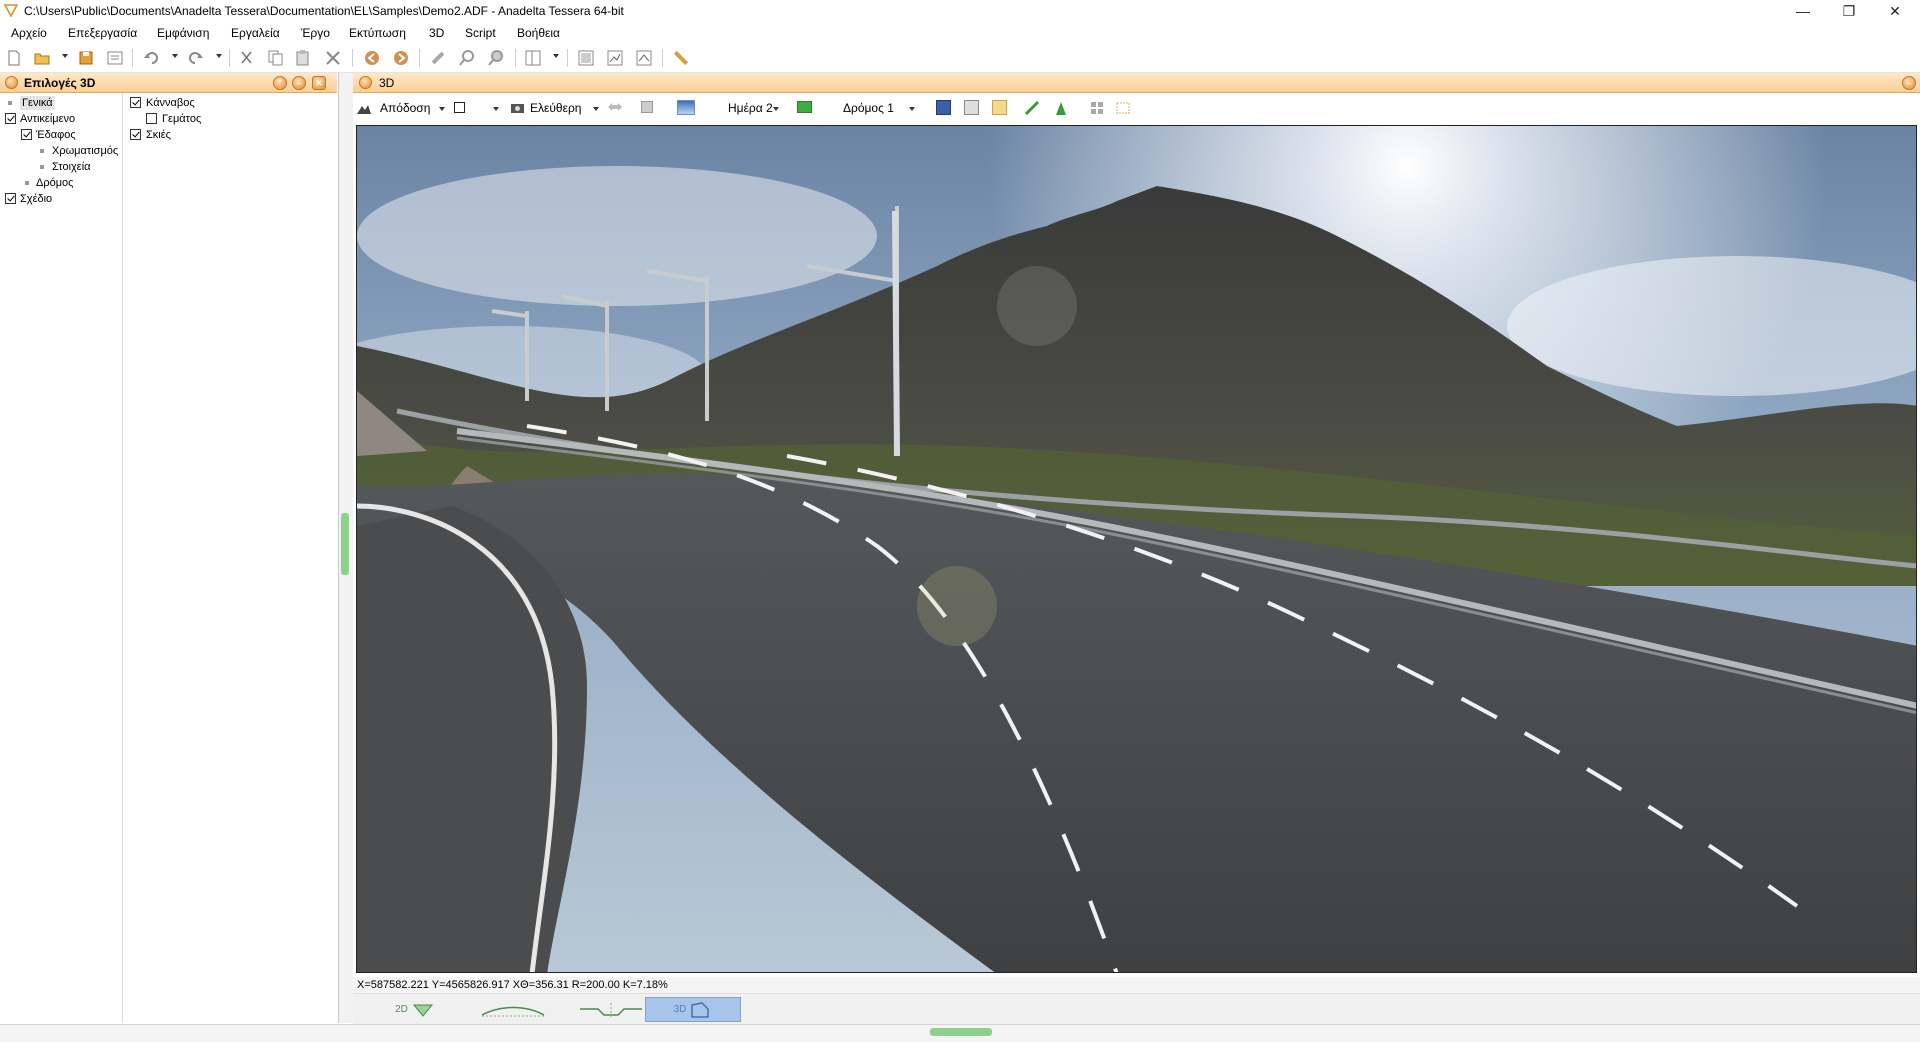 This screenshot has height=1042, width=1920. What do you see at coordinates (538, 33) in the screenshot?
I see `menu-help: Βοήθεια` at bounding box center [538, 33].